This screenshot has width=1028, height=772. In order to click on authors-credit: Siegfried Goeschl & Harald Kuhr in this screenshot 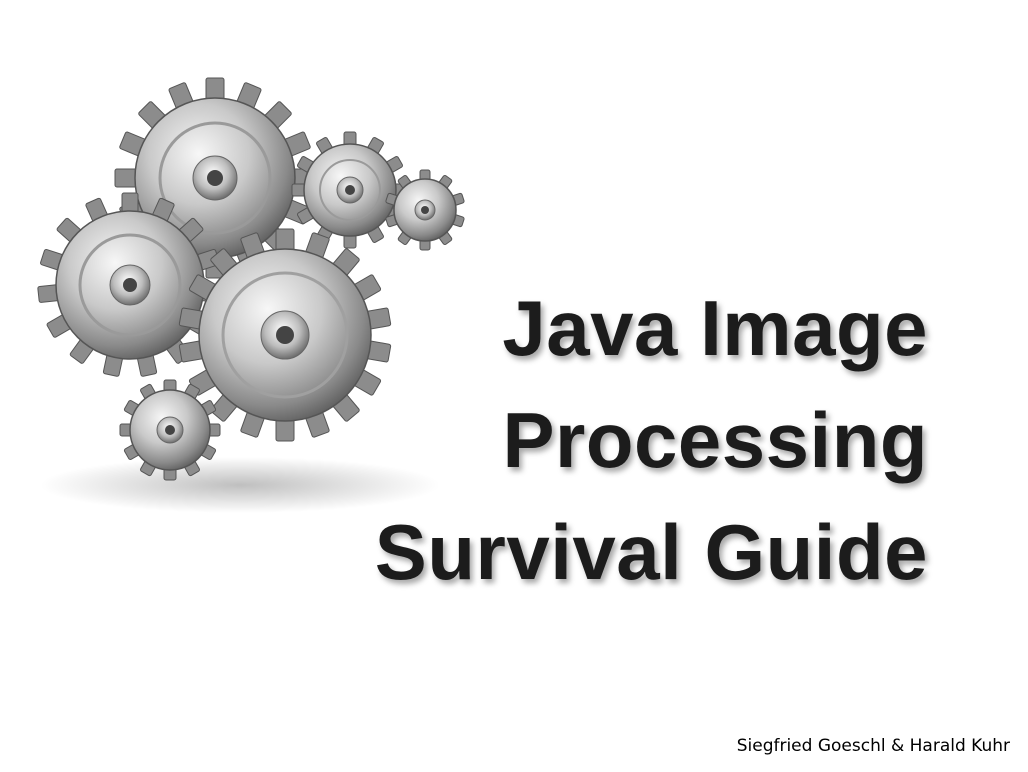, I will do `click(873, 746)`.